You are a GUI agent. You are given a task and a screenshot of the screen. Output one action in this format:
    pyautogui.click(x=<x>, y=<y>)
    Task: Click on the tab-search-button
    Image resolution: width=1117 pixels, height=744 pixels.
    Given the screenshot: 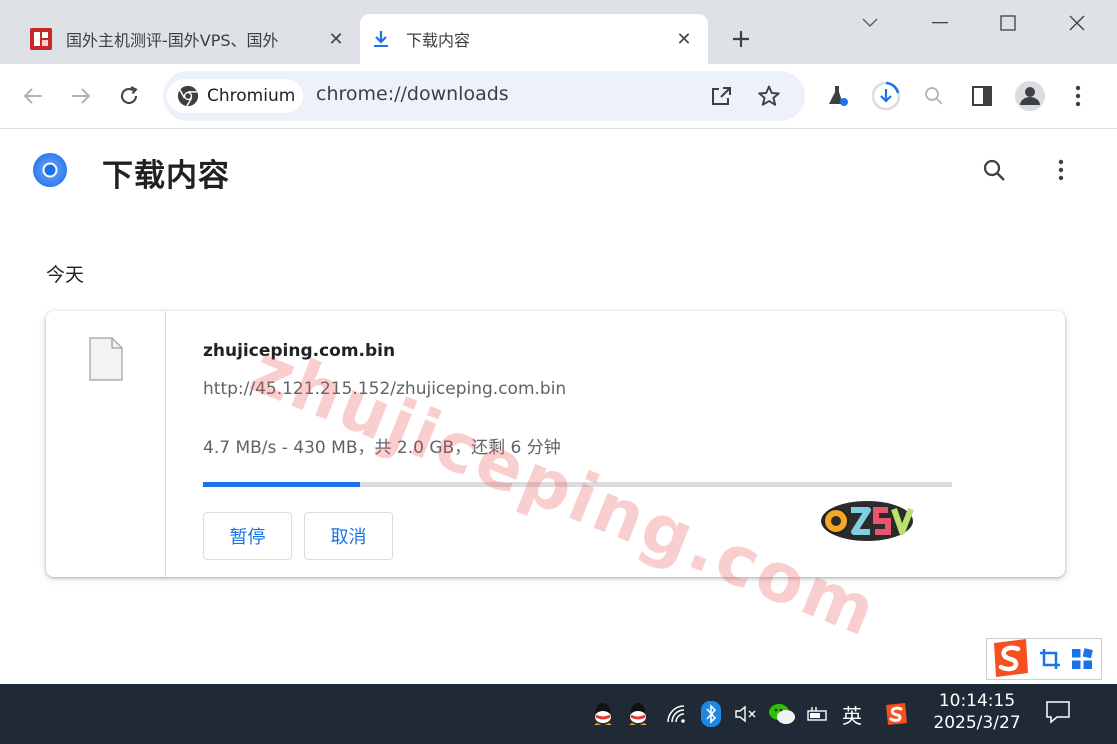 What is the action you would take?
    pyautogui.click(x=870, y=23)
    